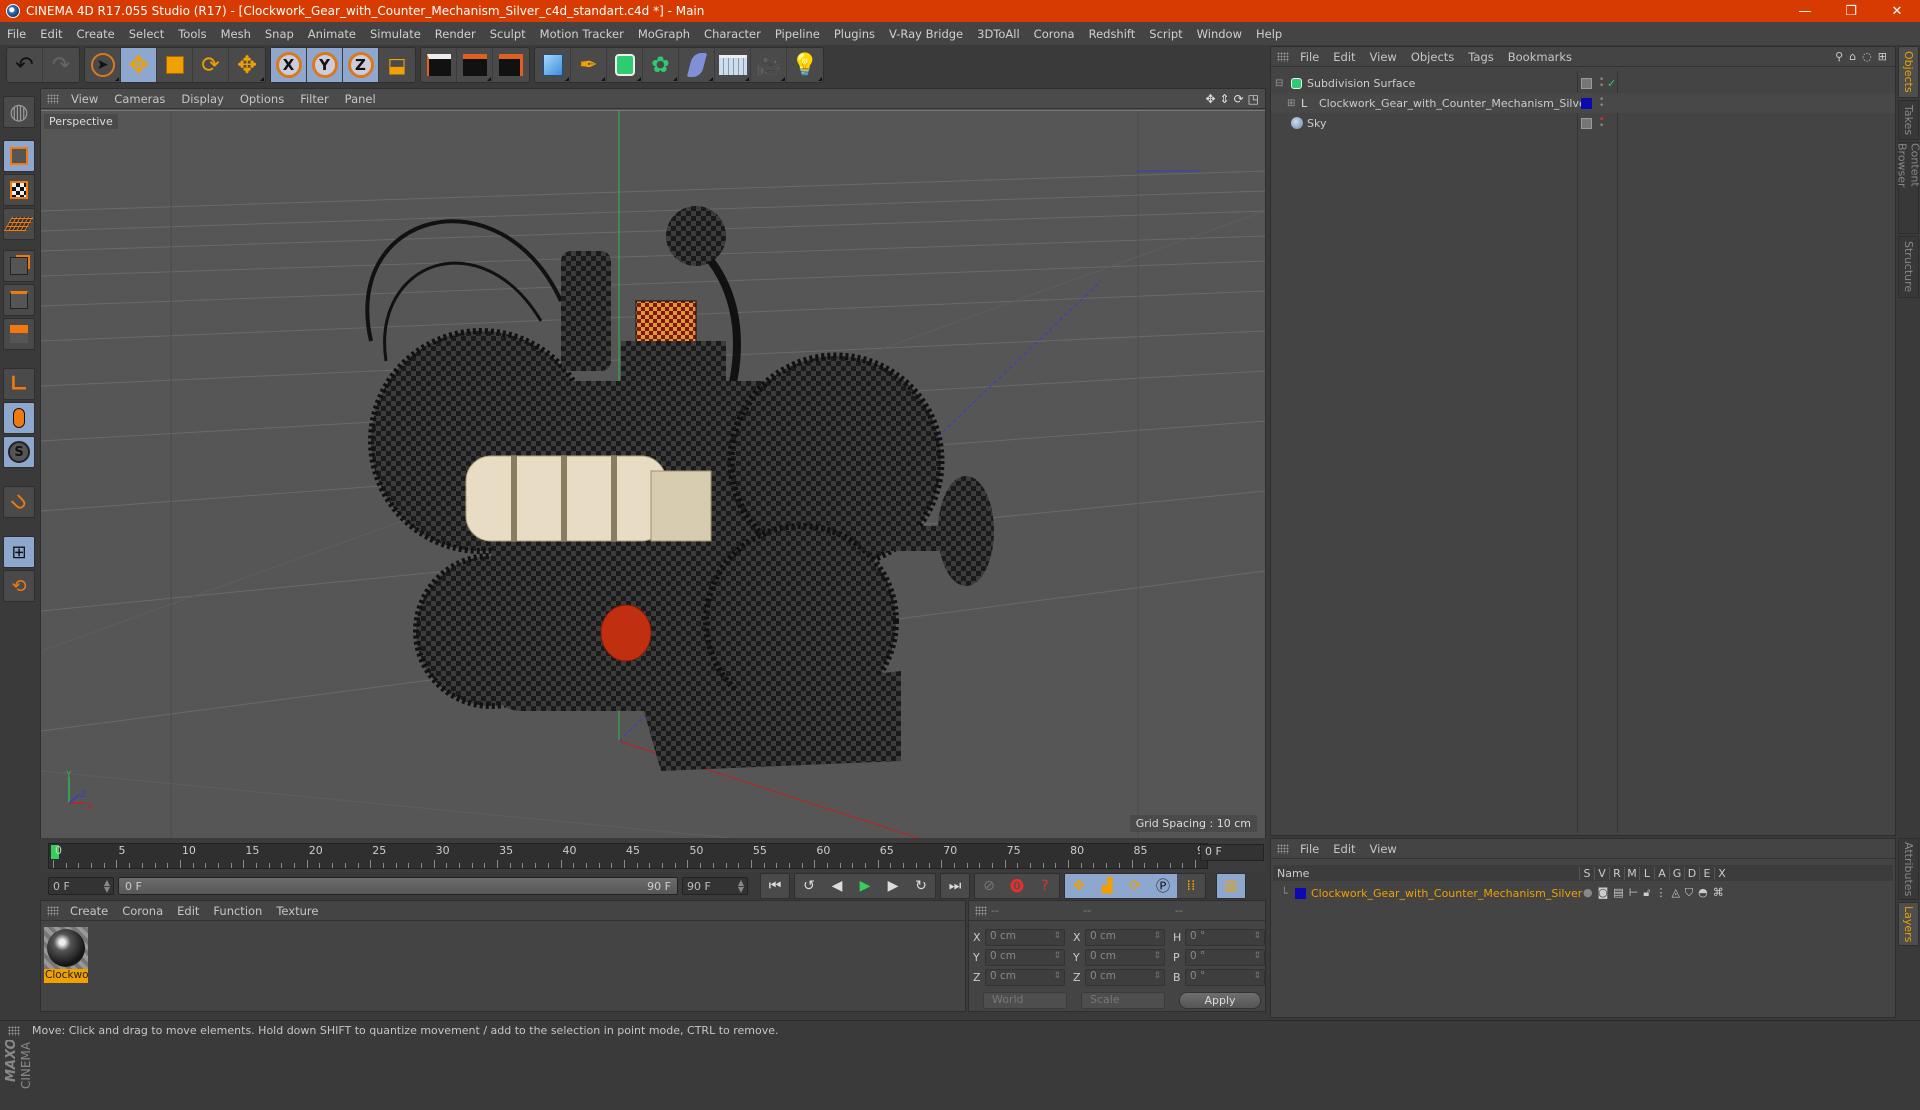  What do you see at coordinates (1646, 893) in the screenshot?
I see `lock-icon: 🔓︎` at bounding box center [1646, 893].